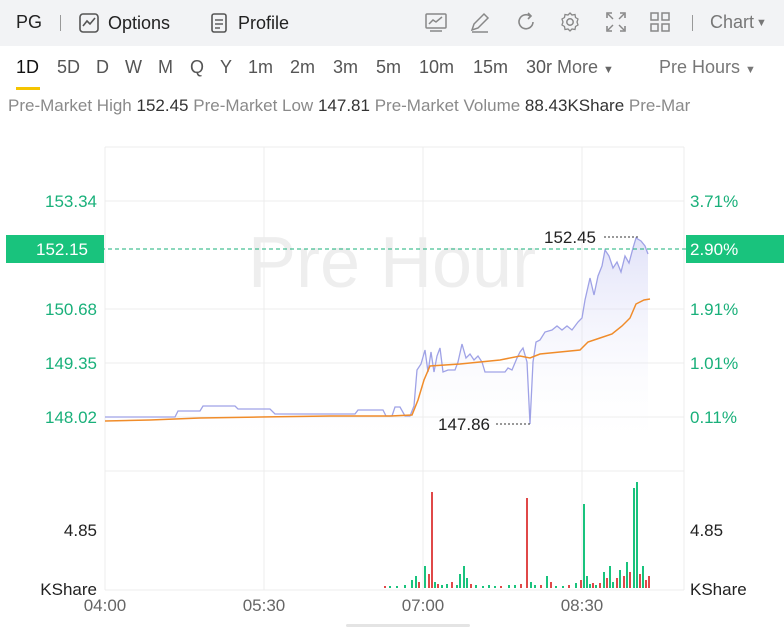 The image size is (784, 628). Describe the element at coordinates (392, 23) in the screenshot. I see `top-toolbar: PG Options Profile Chart ▼` at that location.